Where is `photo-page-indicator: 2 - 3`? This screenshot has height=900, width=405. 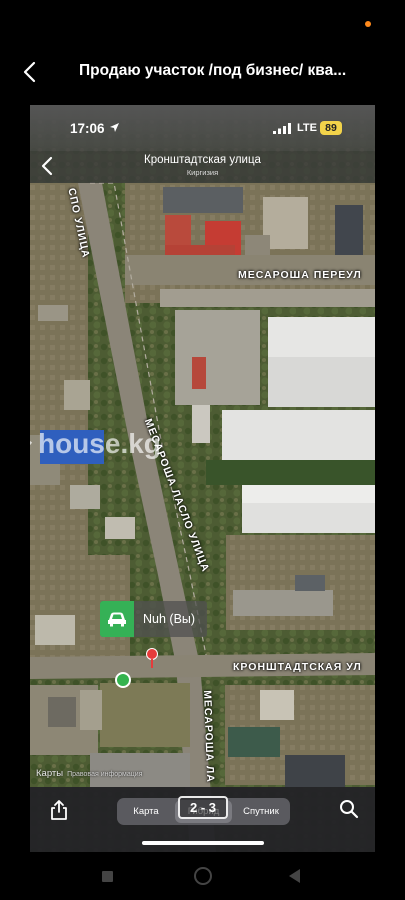 photo-page-indicator: 2 - 3 is located at coordinates (203, 807).